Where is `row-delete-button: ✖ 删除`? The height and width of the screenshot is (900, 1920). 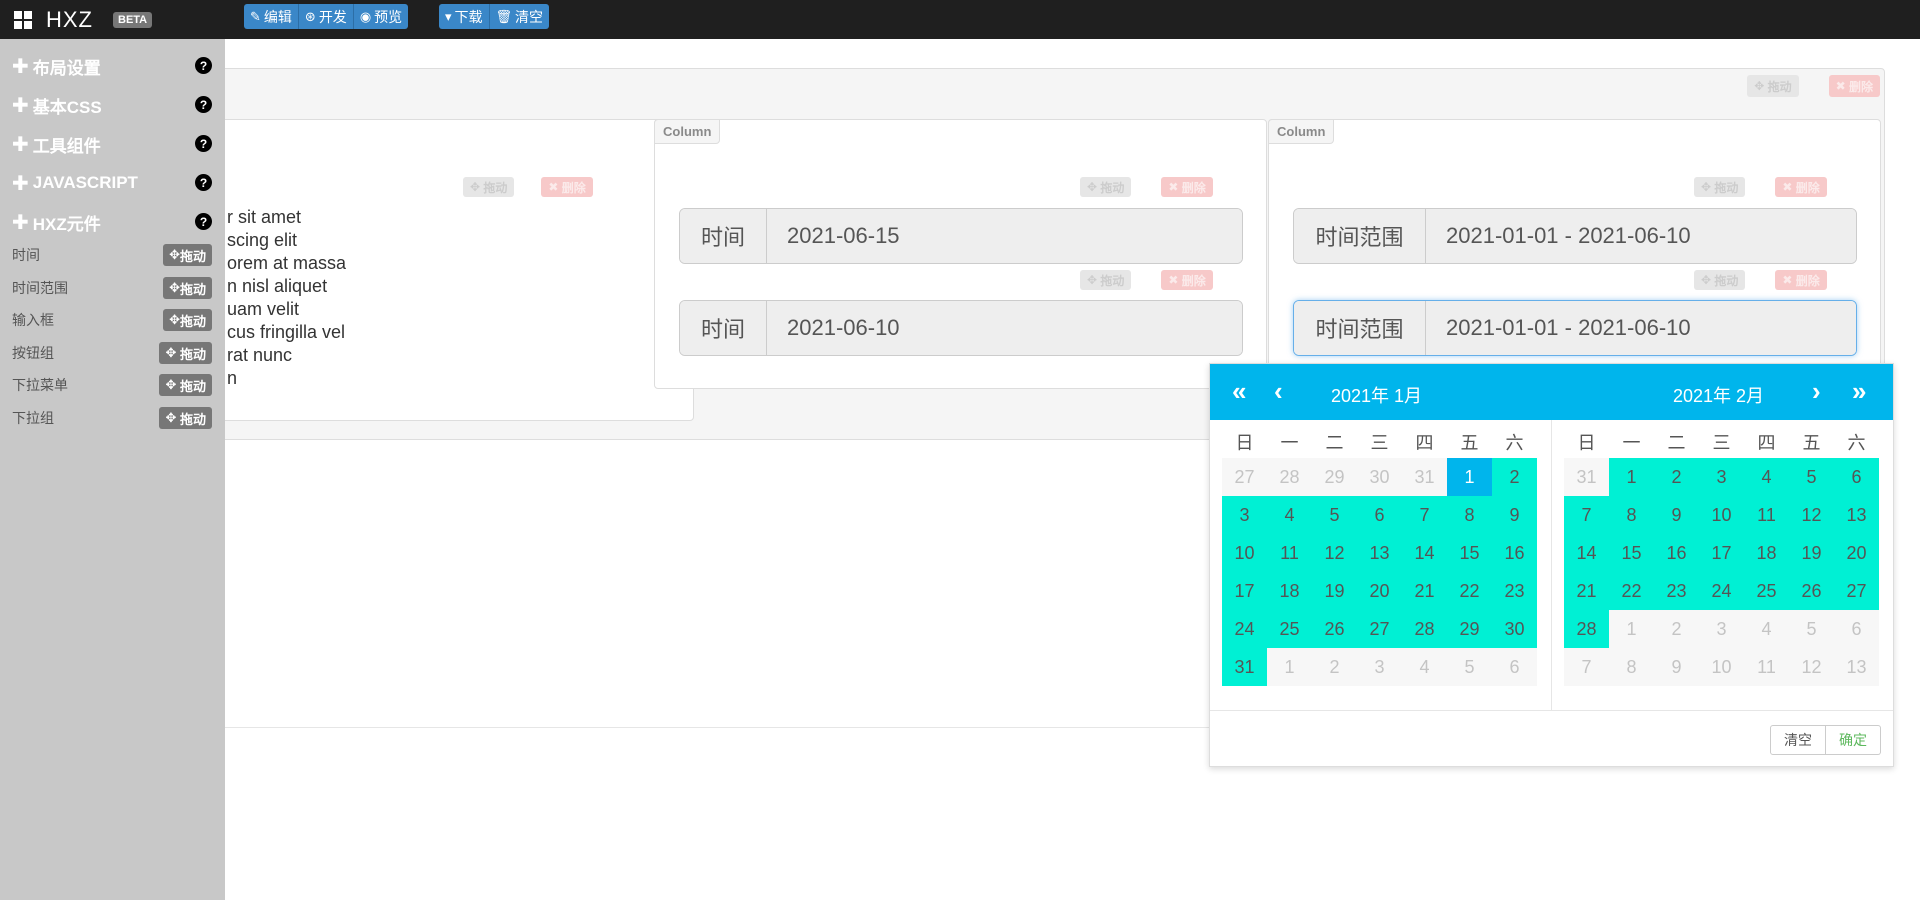 row-delete-button: ✖ 删除 is located at coordinates (1854, 86).